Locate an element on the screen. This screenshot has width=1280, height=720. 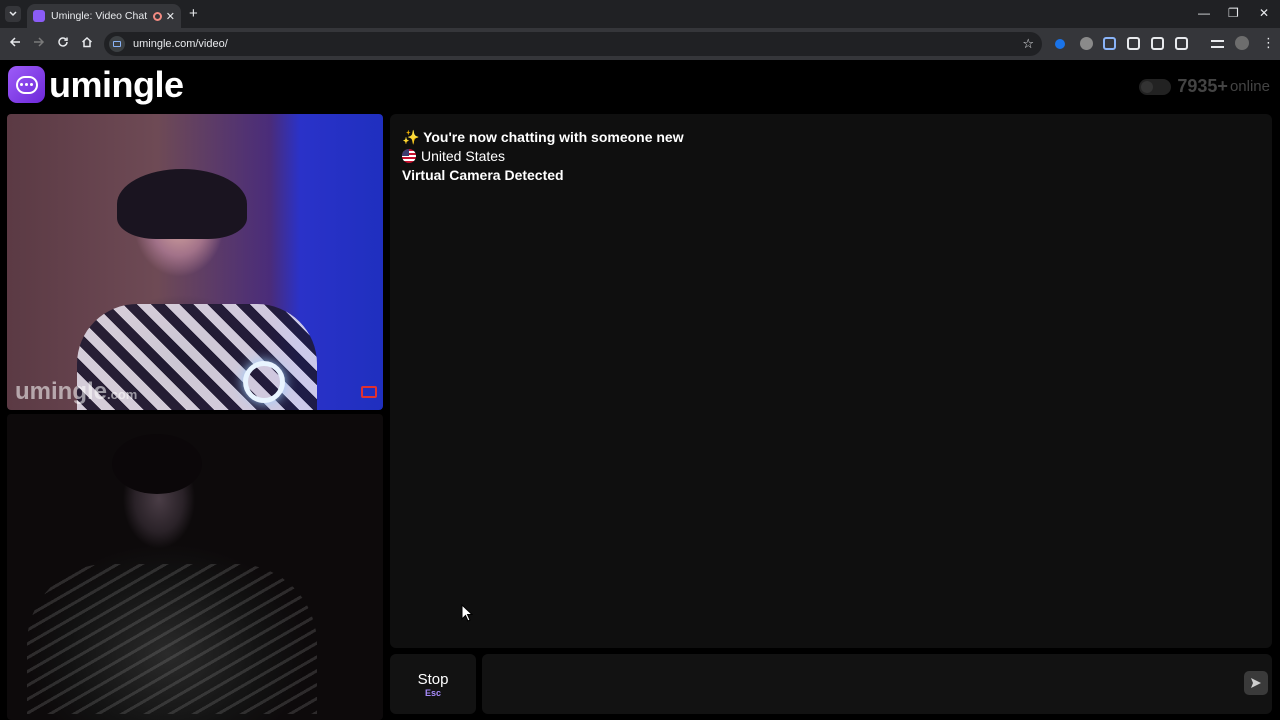
forward-arrow-icon is located at coordinates (39, 43).